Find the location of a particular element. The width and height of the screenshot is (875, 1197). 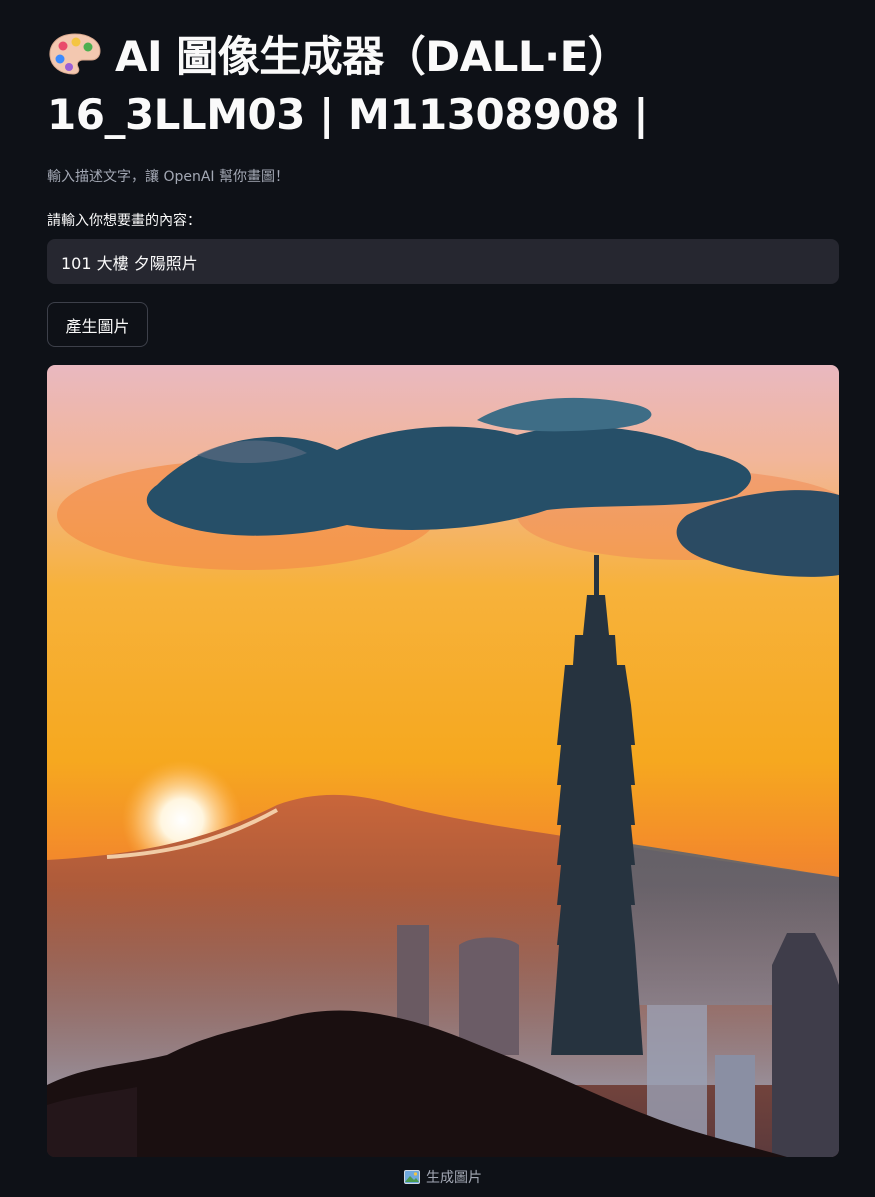

page-title: AI 圖像生成器（DALL·E）16_3LLM03 | M11308908 | is located at coordinates (443, 86).